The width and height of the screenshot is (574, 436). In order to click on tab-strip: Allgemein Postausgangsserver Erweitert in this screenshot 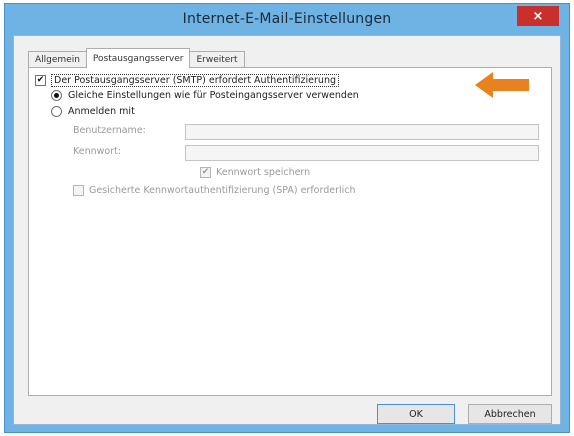, I will do `click(136, 58)`.